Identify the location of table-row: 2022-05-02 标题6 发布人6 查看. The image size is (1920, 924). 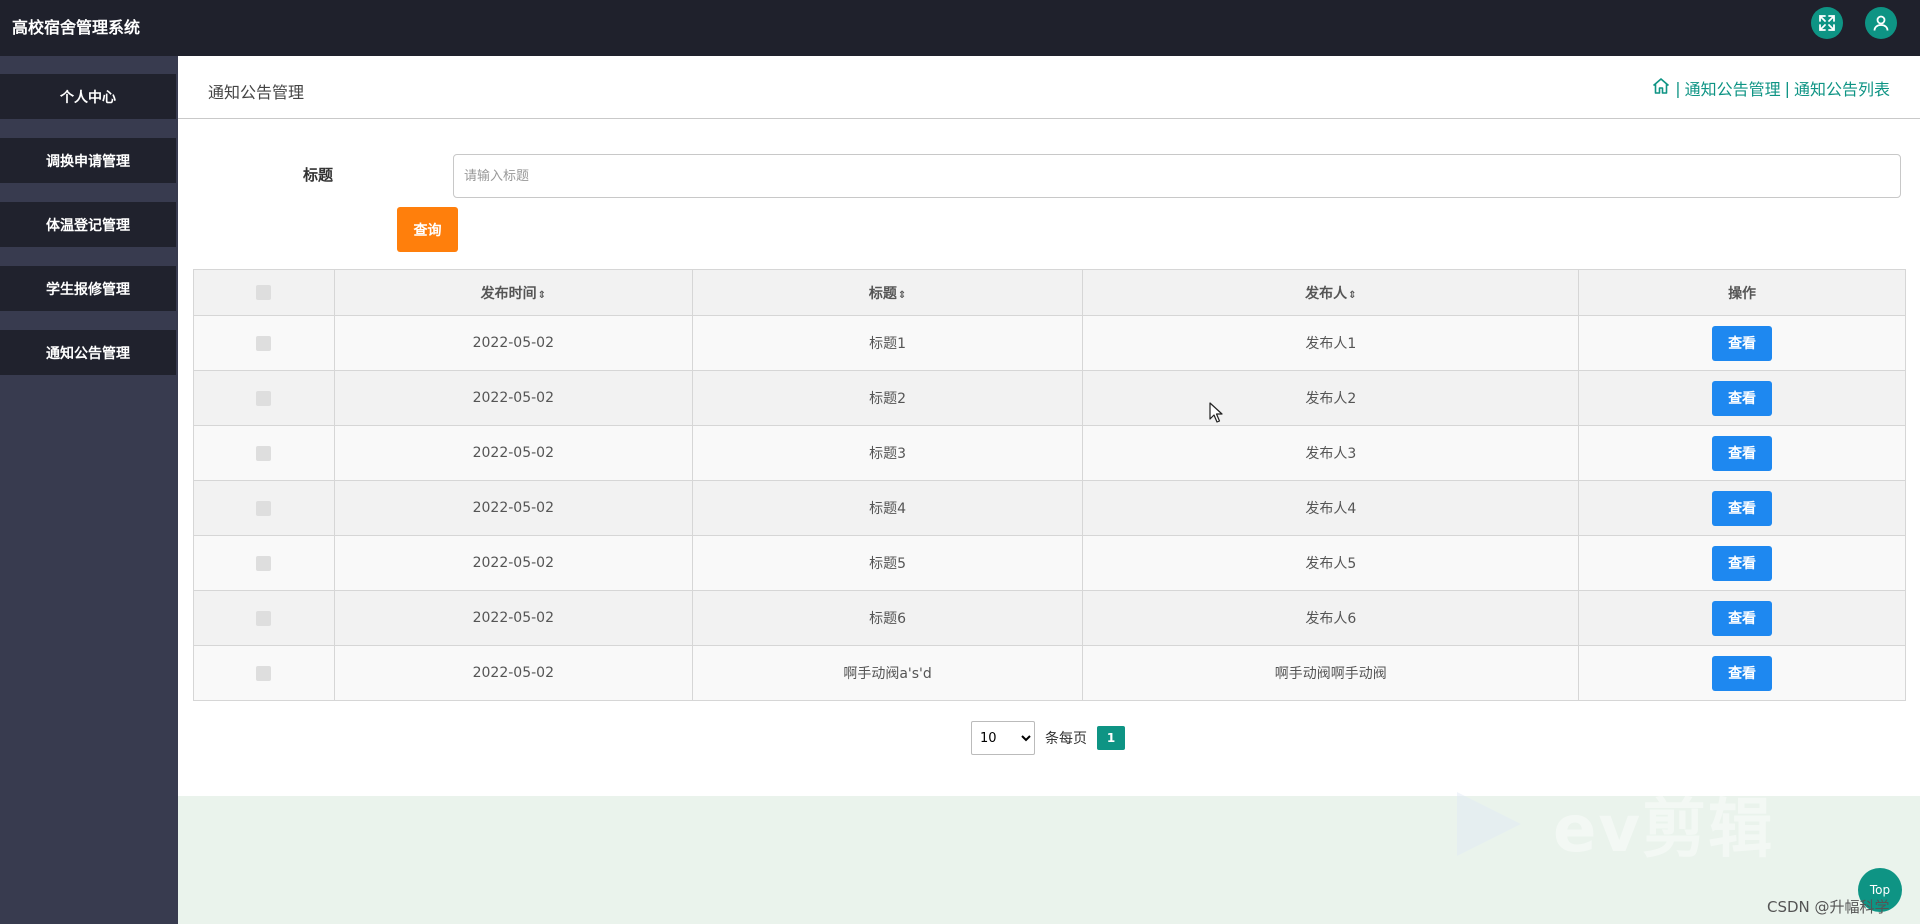
(1049, 618).